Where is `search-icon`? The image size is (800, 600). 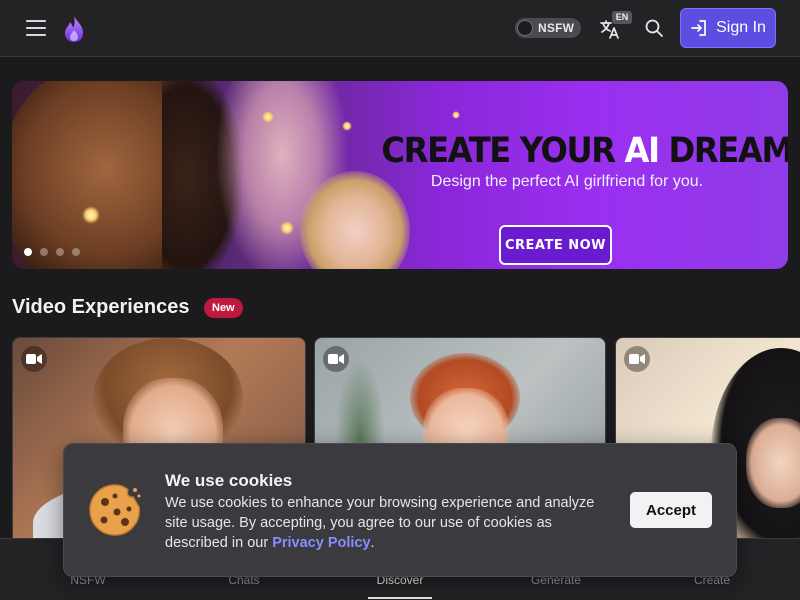
search-icon is located at coordinates (654, 28).